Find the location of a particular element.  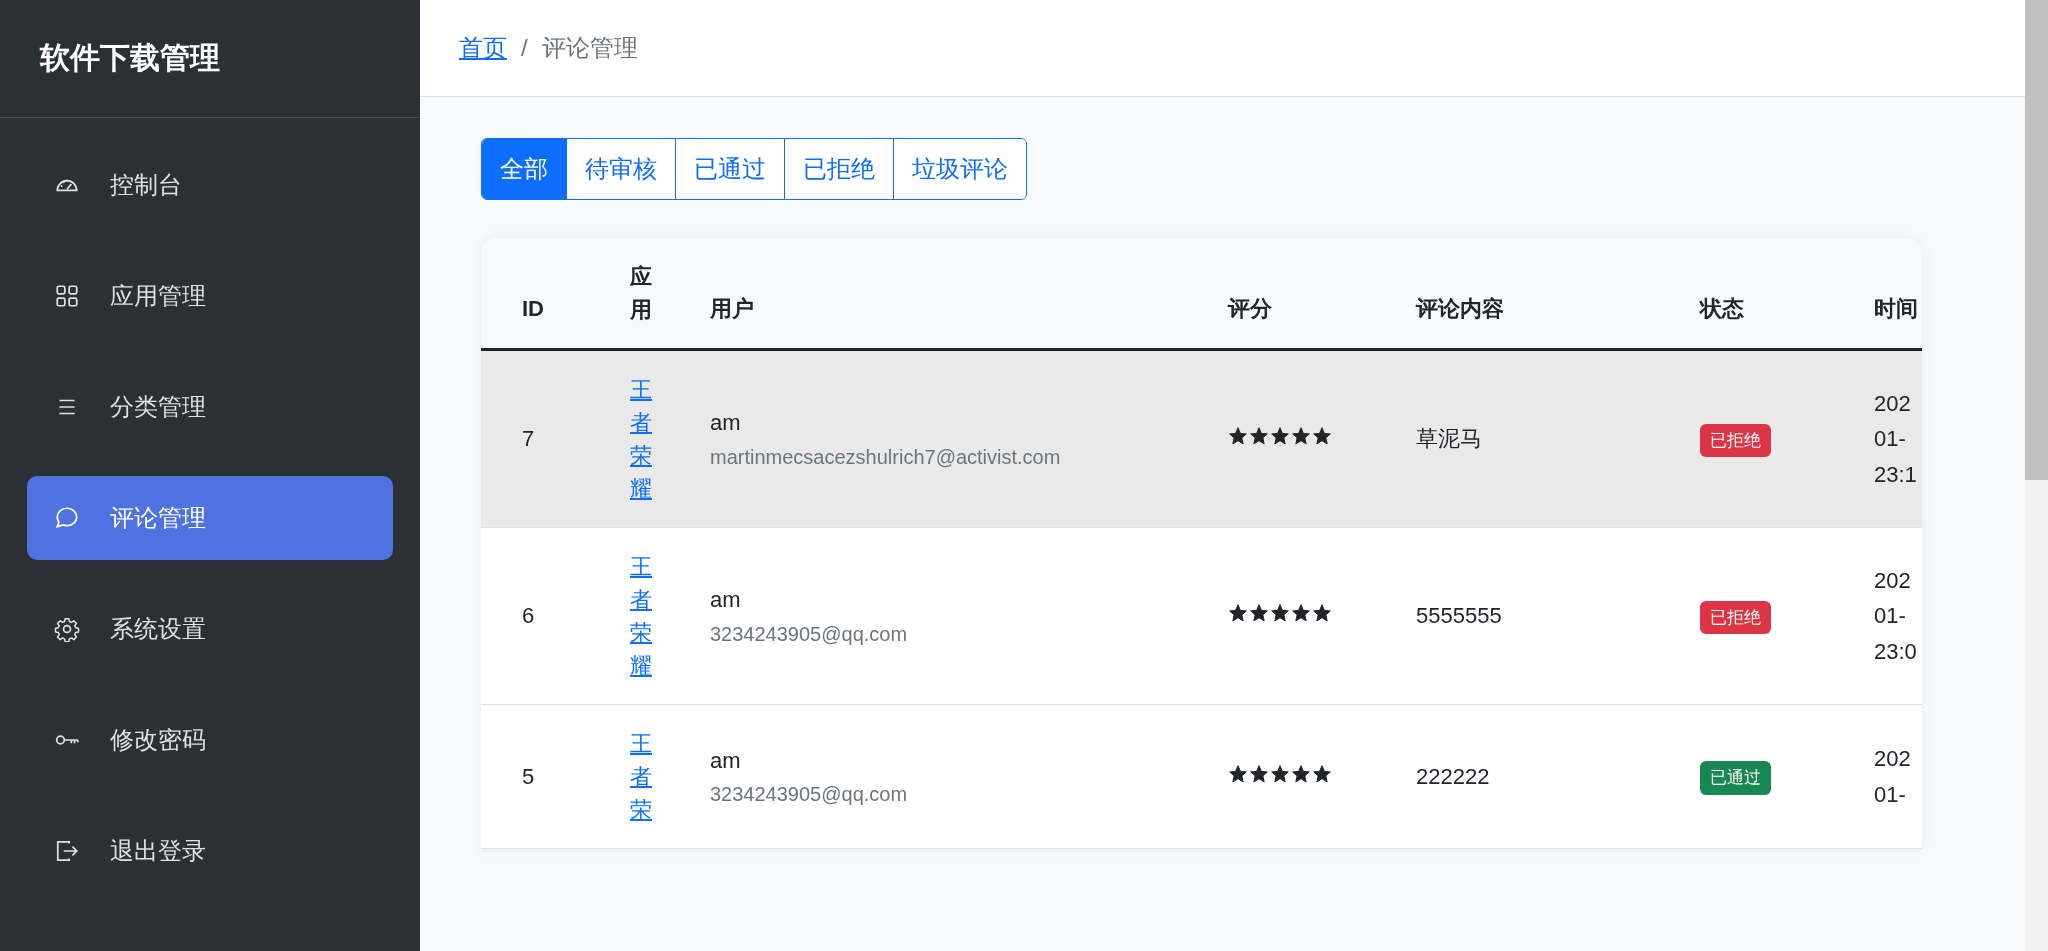

gear-icon is located at coordinates (67, 629).